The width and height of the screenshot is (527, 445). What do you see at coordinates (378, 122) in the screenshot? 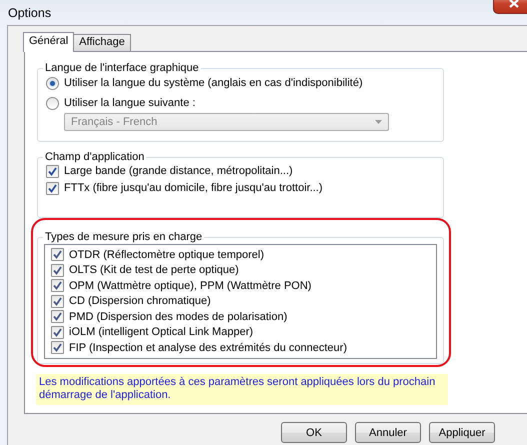
I see `dropdown-arrow-icon` at bounding box center [378, 122].